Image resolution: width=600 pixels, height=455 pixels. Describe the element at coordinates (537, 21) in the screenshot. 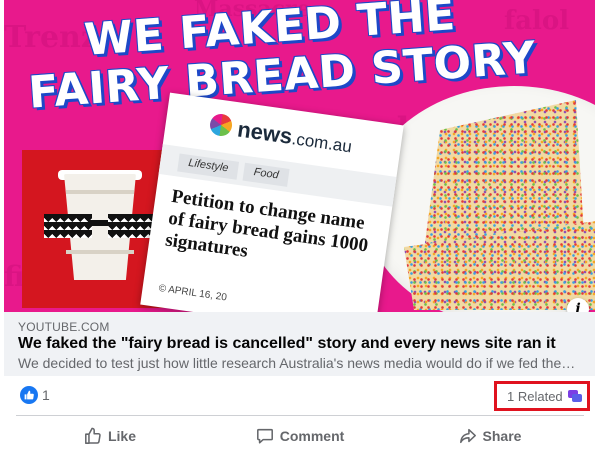

I see `thumbnail-bg-text: falol` at that location.